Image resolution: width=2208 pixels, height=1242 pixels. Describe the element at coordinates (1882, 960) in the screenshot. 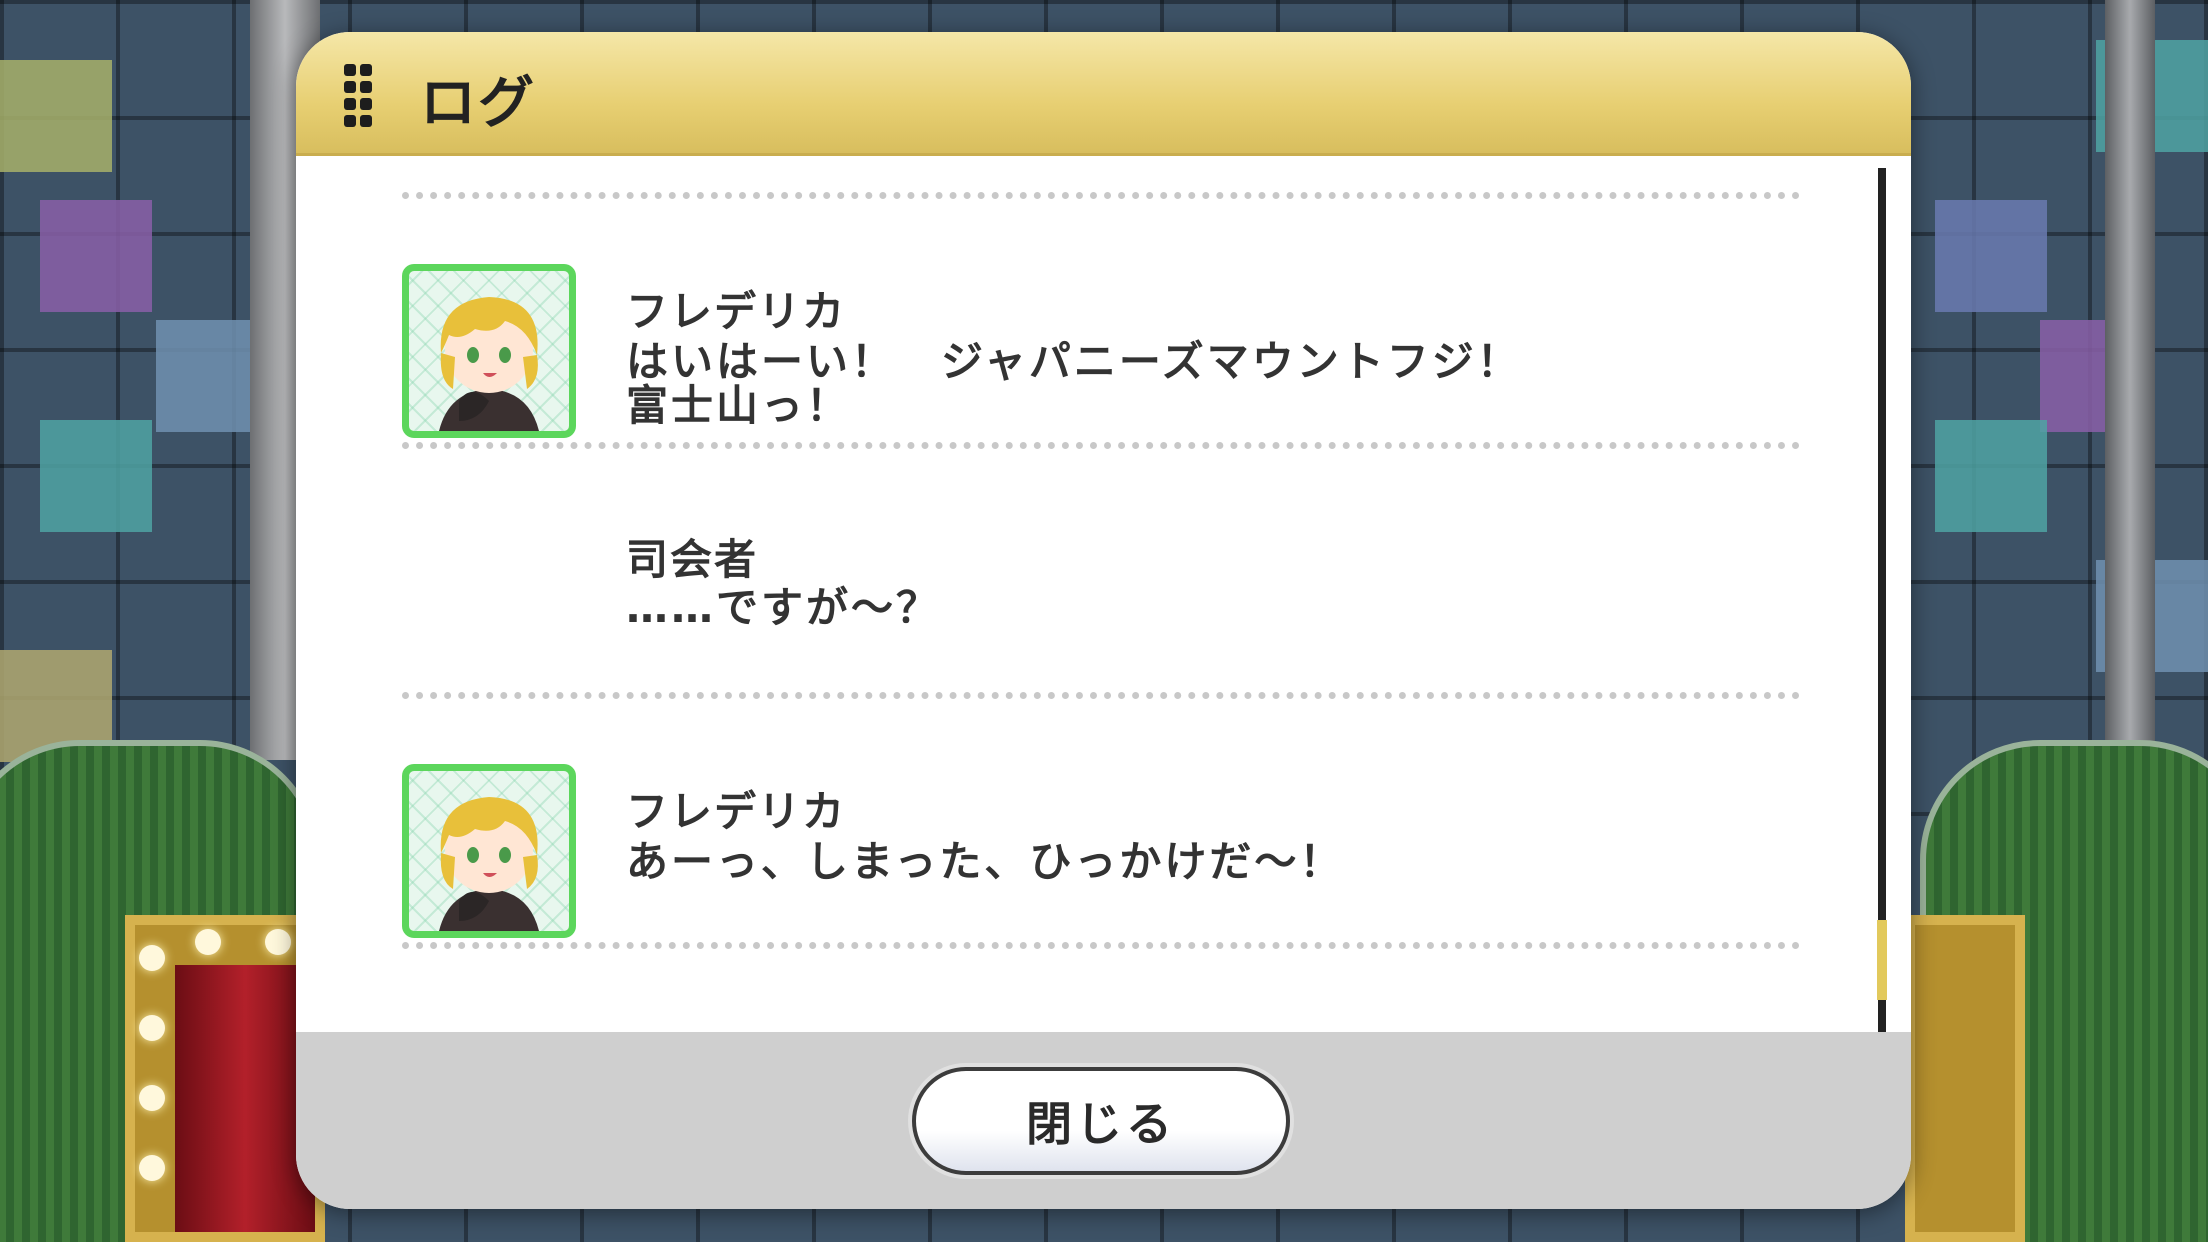

I see `scrollbar-thumb` at that location.